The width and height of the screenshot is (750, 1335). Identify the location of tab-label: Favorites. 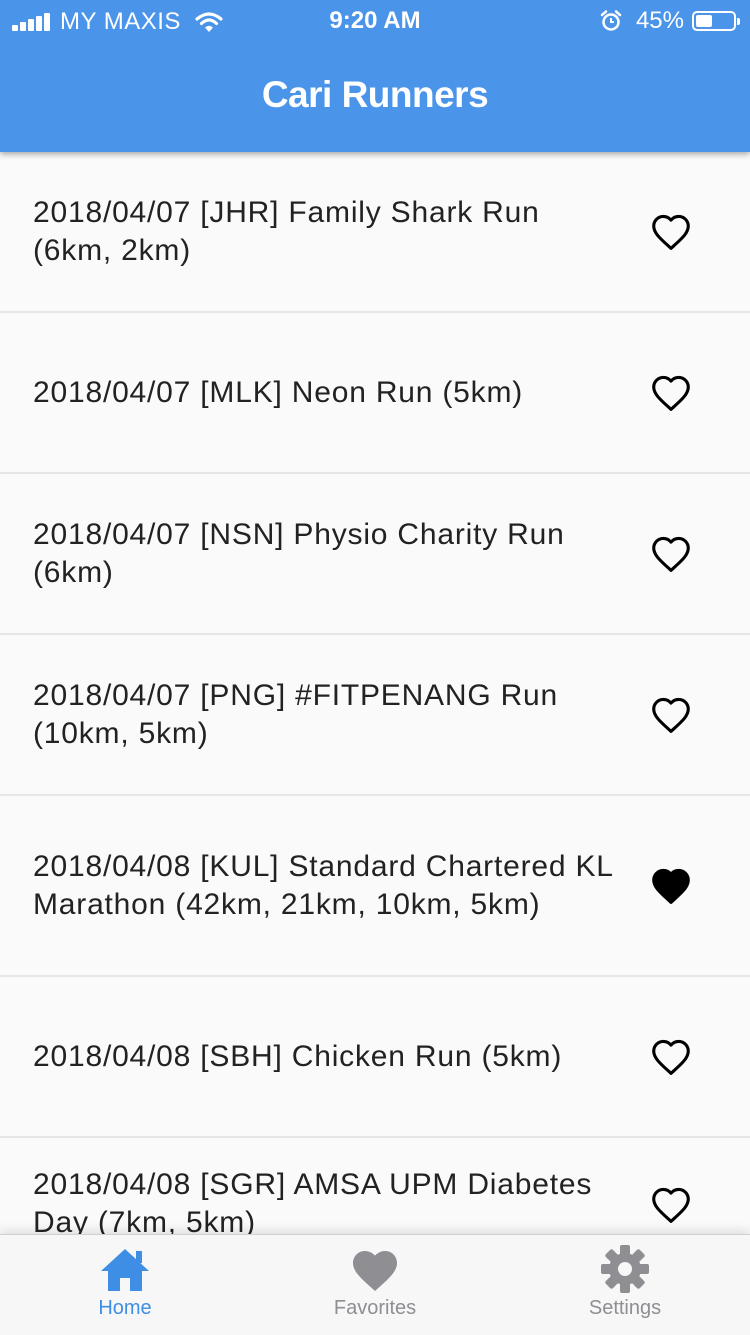
(375, 1308).